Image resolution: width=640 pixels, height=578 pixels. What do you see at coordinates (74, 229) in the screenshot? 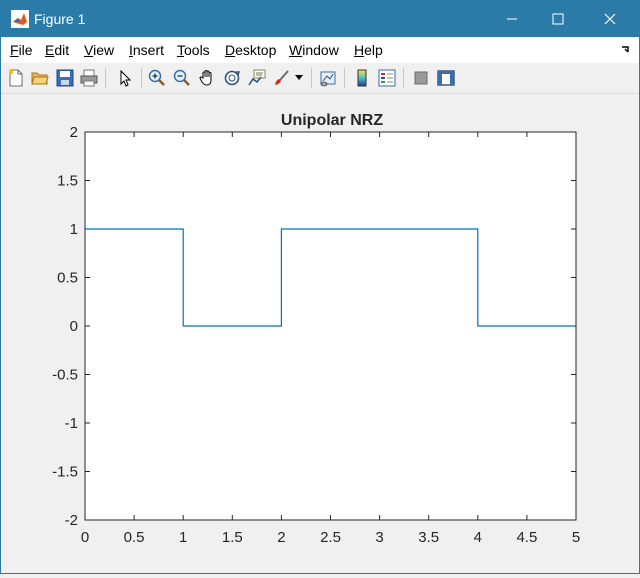
I see `y-tick-label: 1` at bounding box center [74, 229].